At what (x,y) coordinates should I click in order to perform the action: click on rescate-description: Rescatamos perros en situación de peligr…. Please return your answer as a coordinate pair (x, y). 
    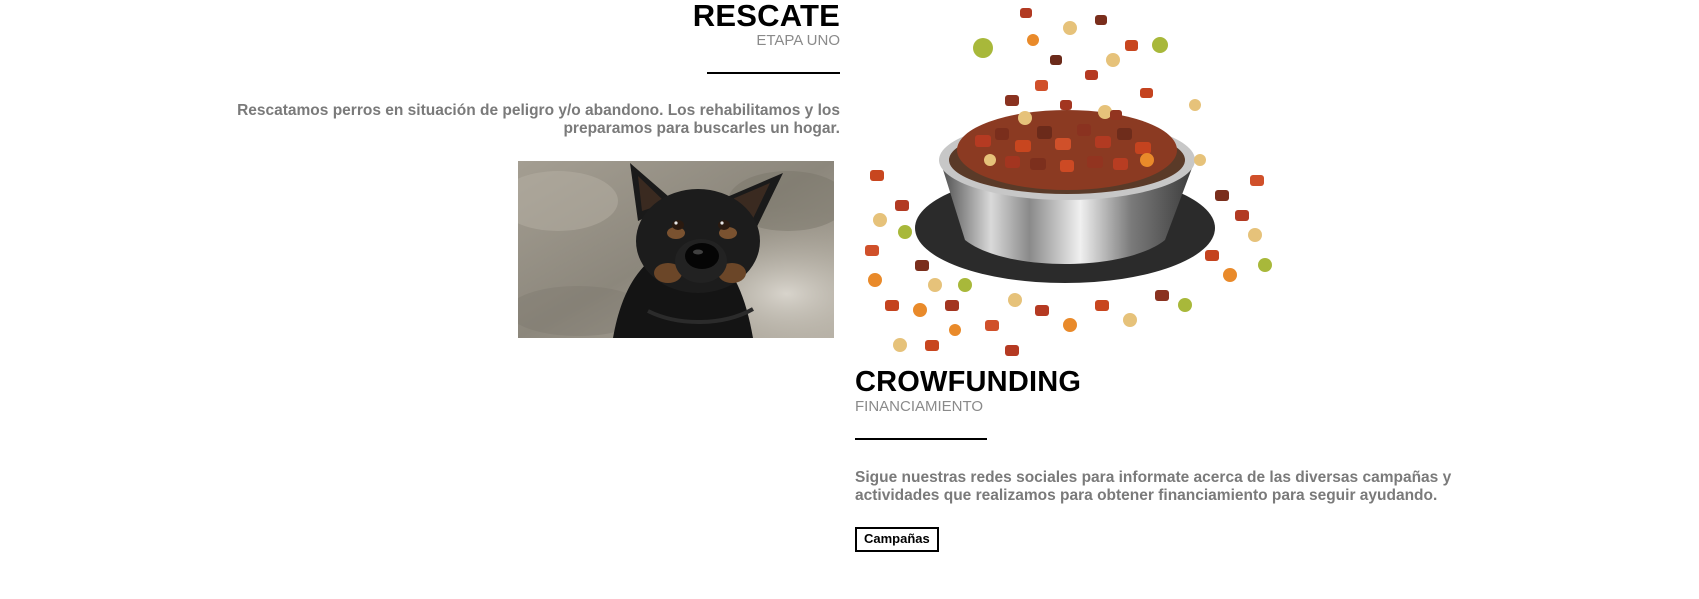
    Looking at the image, I should click on (538, 119).